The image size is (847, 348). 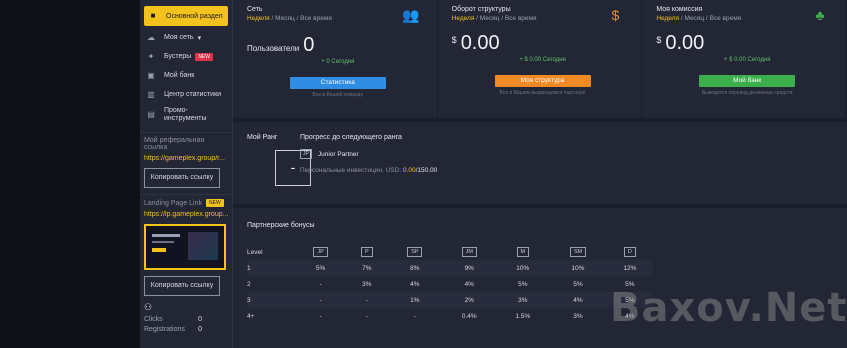 What do you see at coordinates (630, 252) in the screenshot?
I see `column-header: D` at bounding box center [630, 252].